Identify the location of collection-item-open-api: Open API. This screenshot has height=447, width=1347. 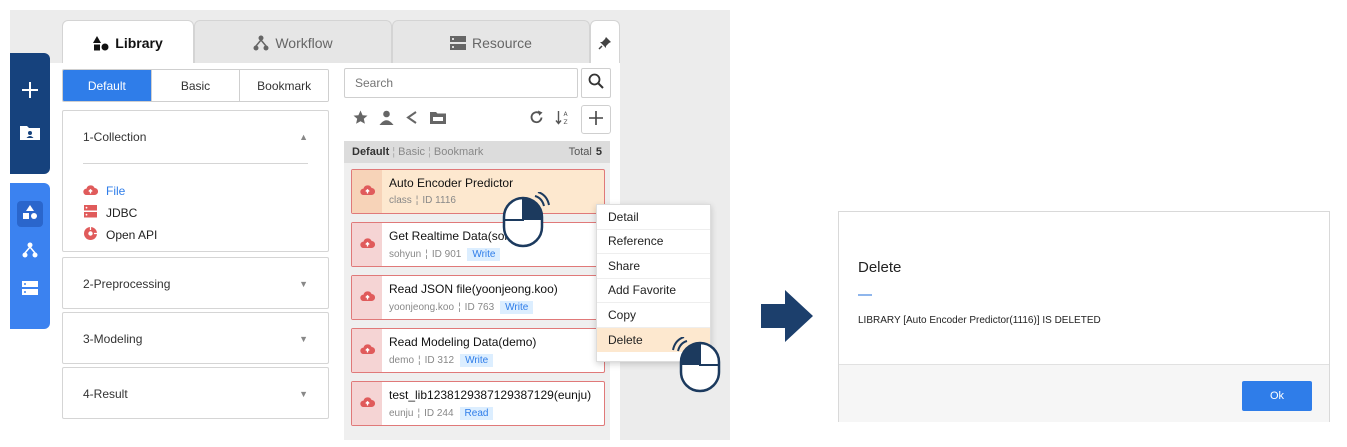
(195, 235).